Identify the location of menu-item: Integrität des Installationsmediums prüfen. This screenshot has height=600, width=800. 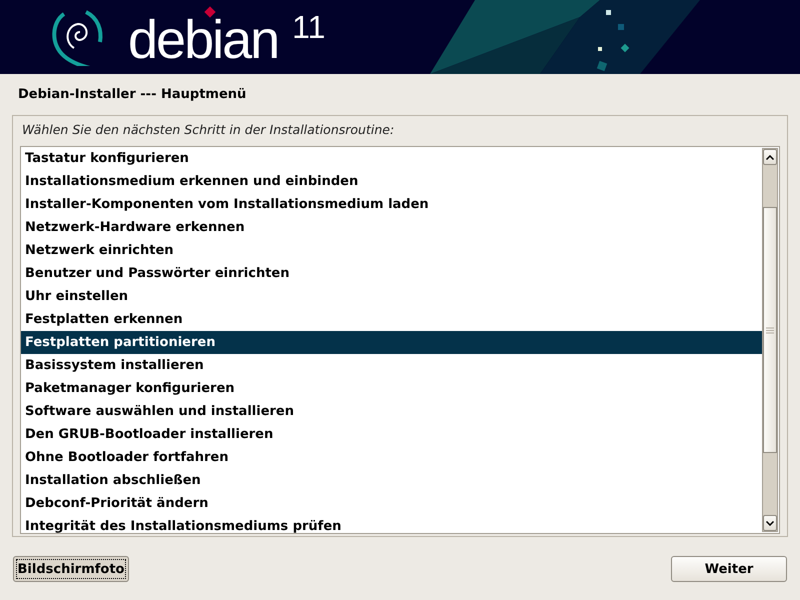
(391, 526).